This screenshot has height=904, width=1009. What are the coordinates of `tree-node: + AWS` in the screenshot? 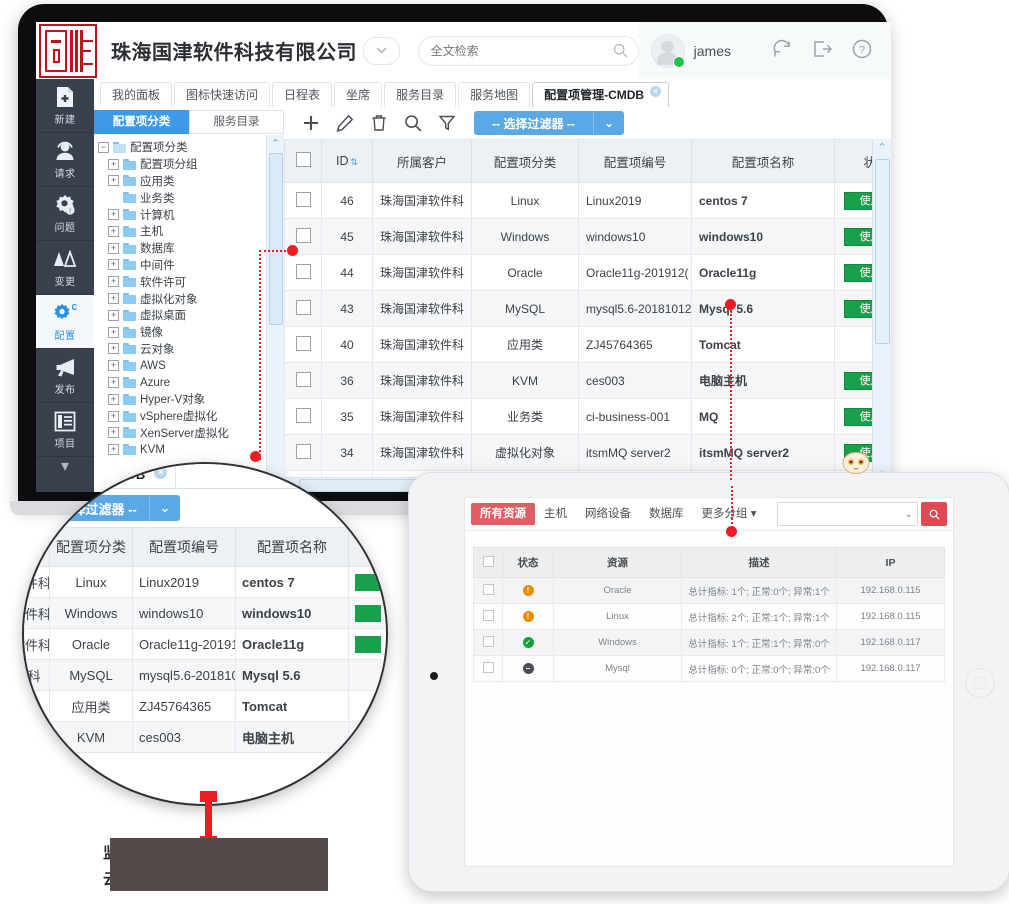 It's located at (182, 365).